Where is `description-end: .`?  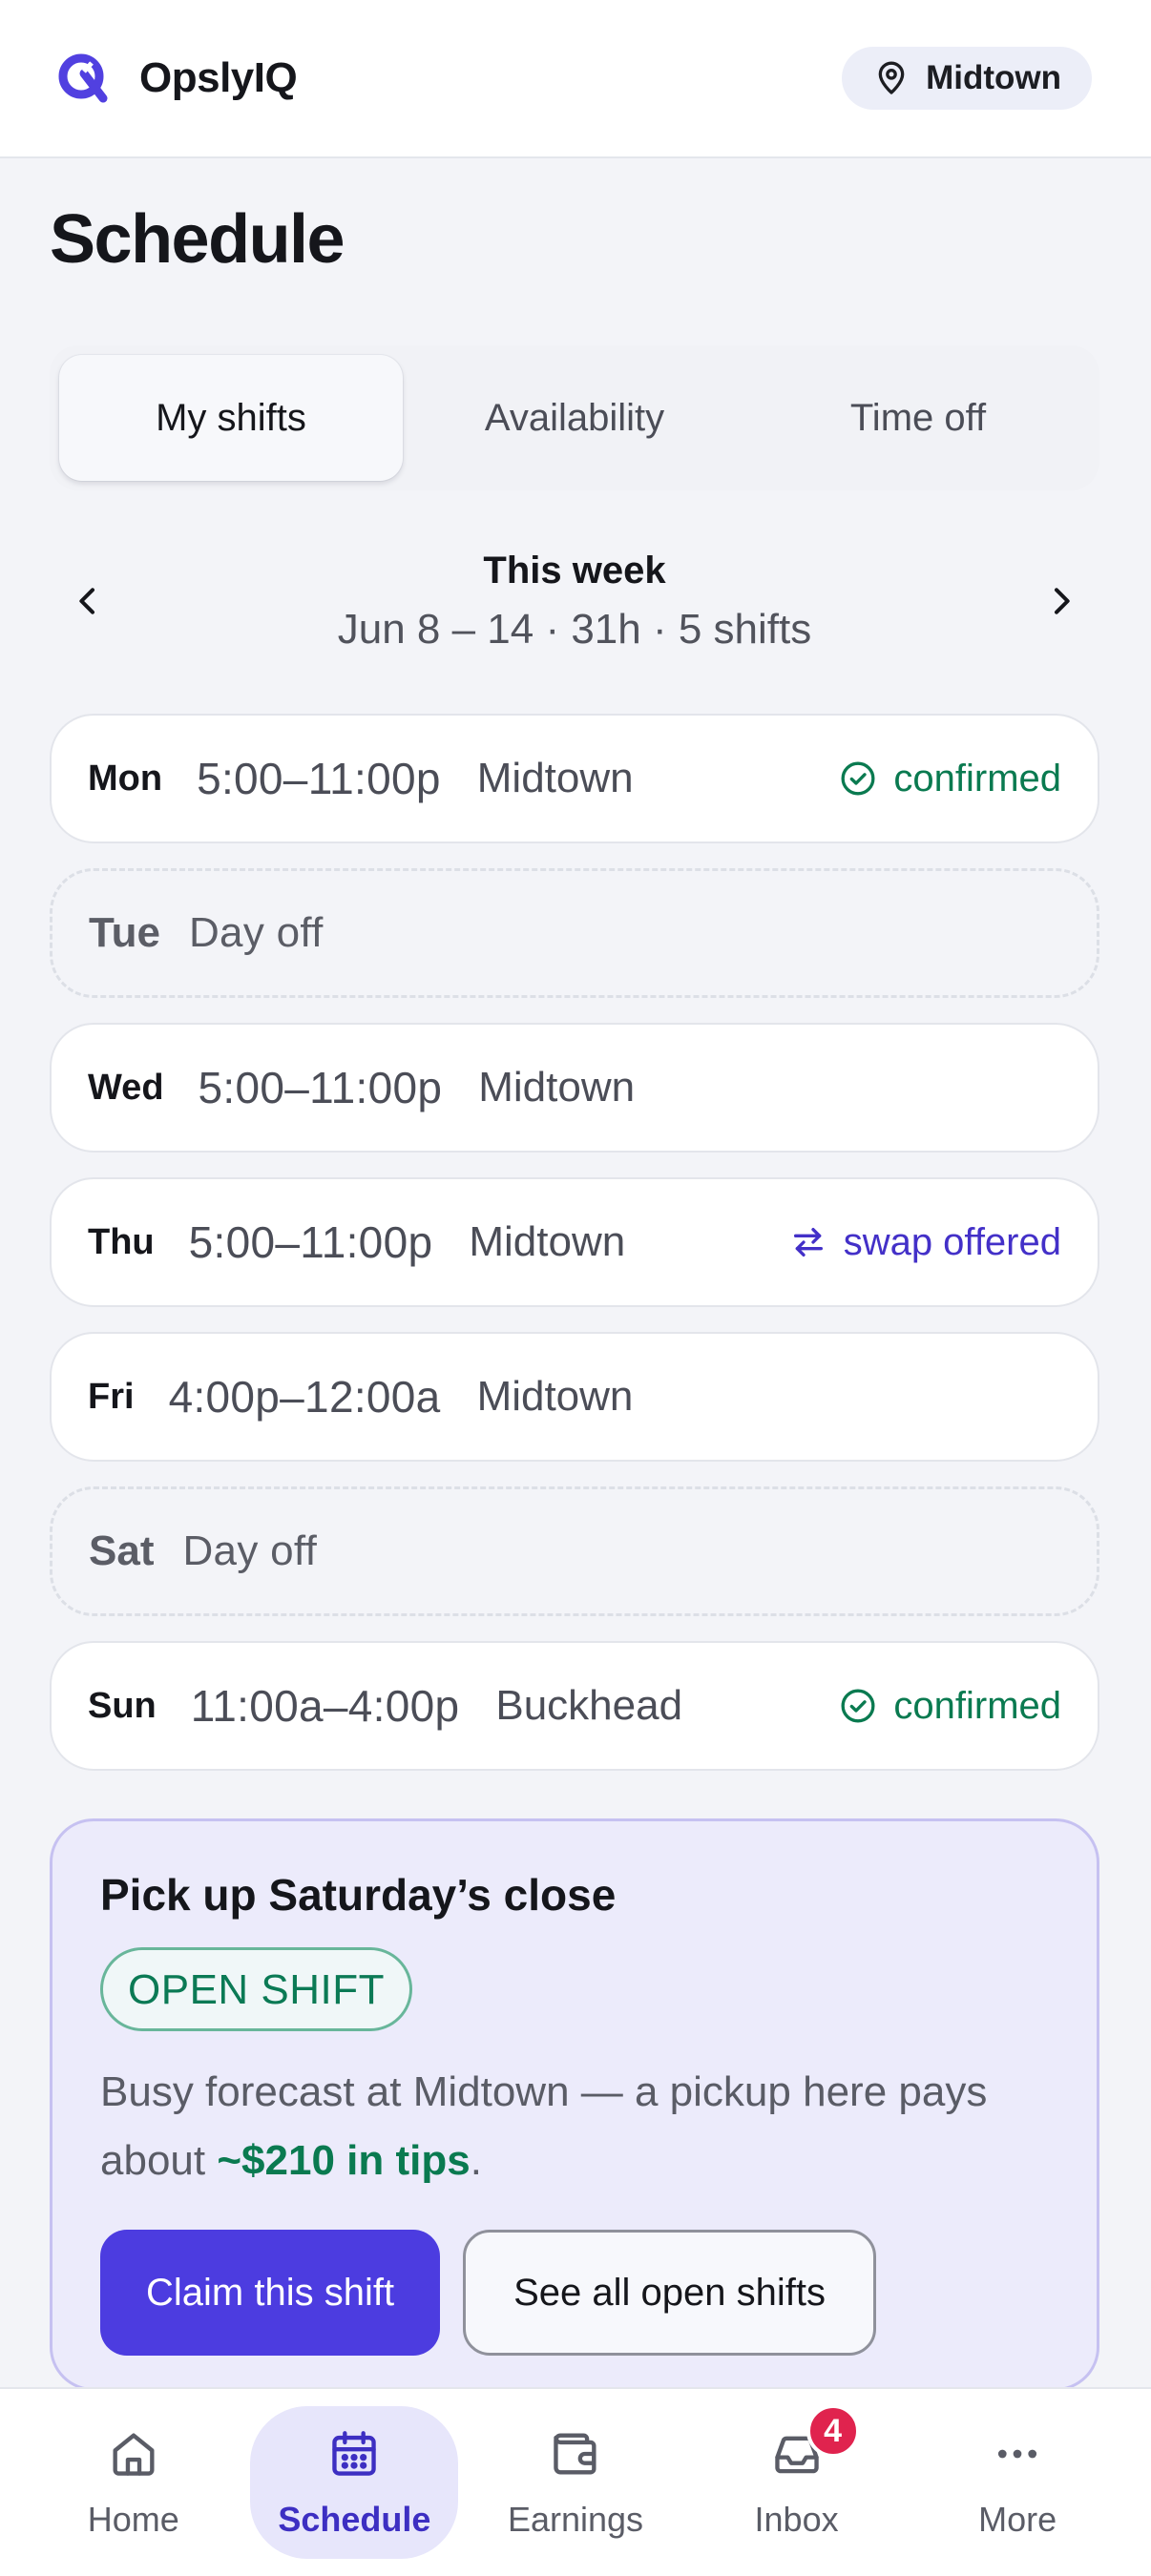 description-end: . is located at coordinates (476, 2160).